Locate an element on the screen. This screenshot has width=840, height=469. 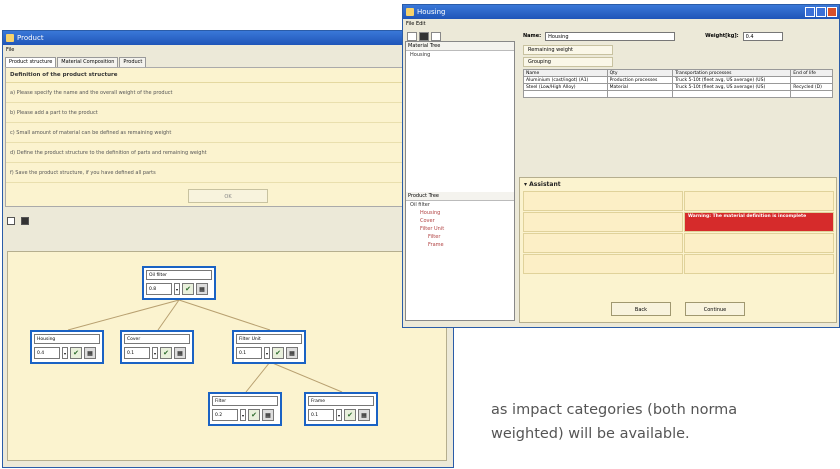
tree-item-cover: Cover is located at coordinates (460, 221).